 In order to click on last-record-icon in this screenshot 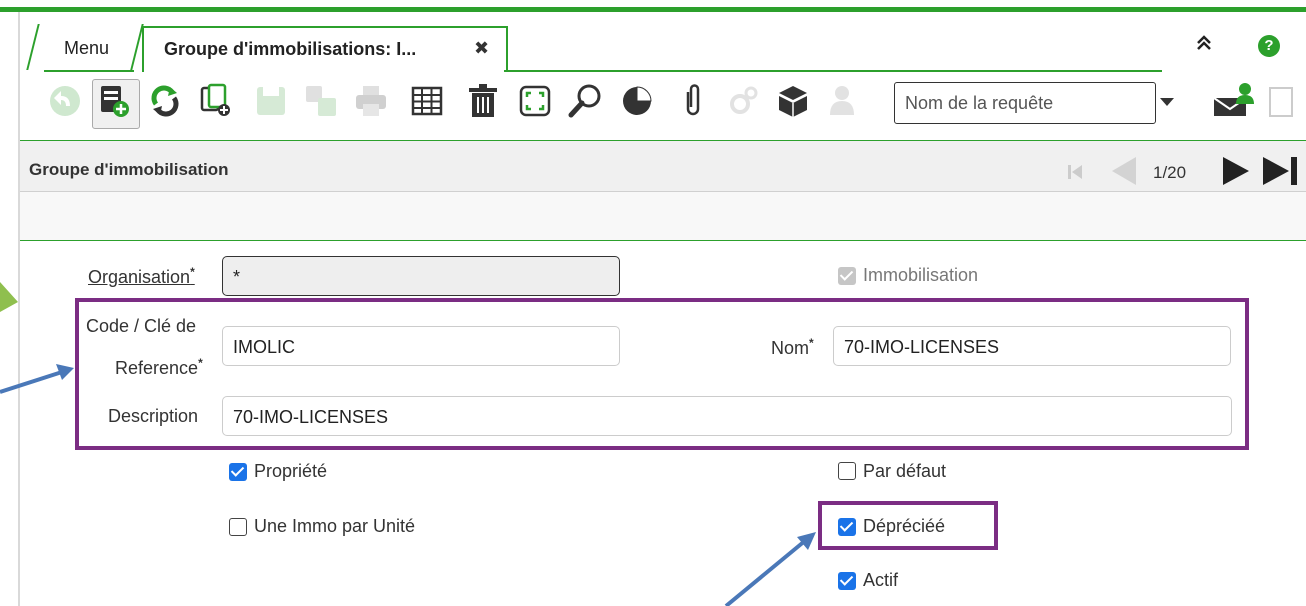, I will do `click(1280, 171)`.